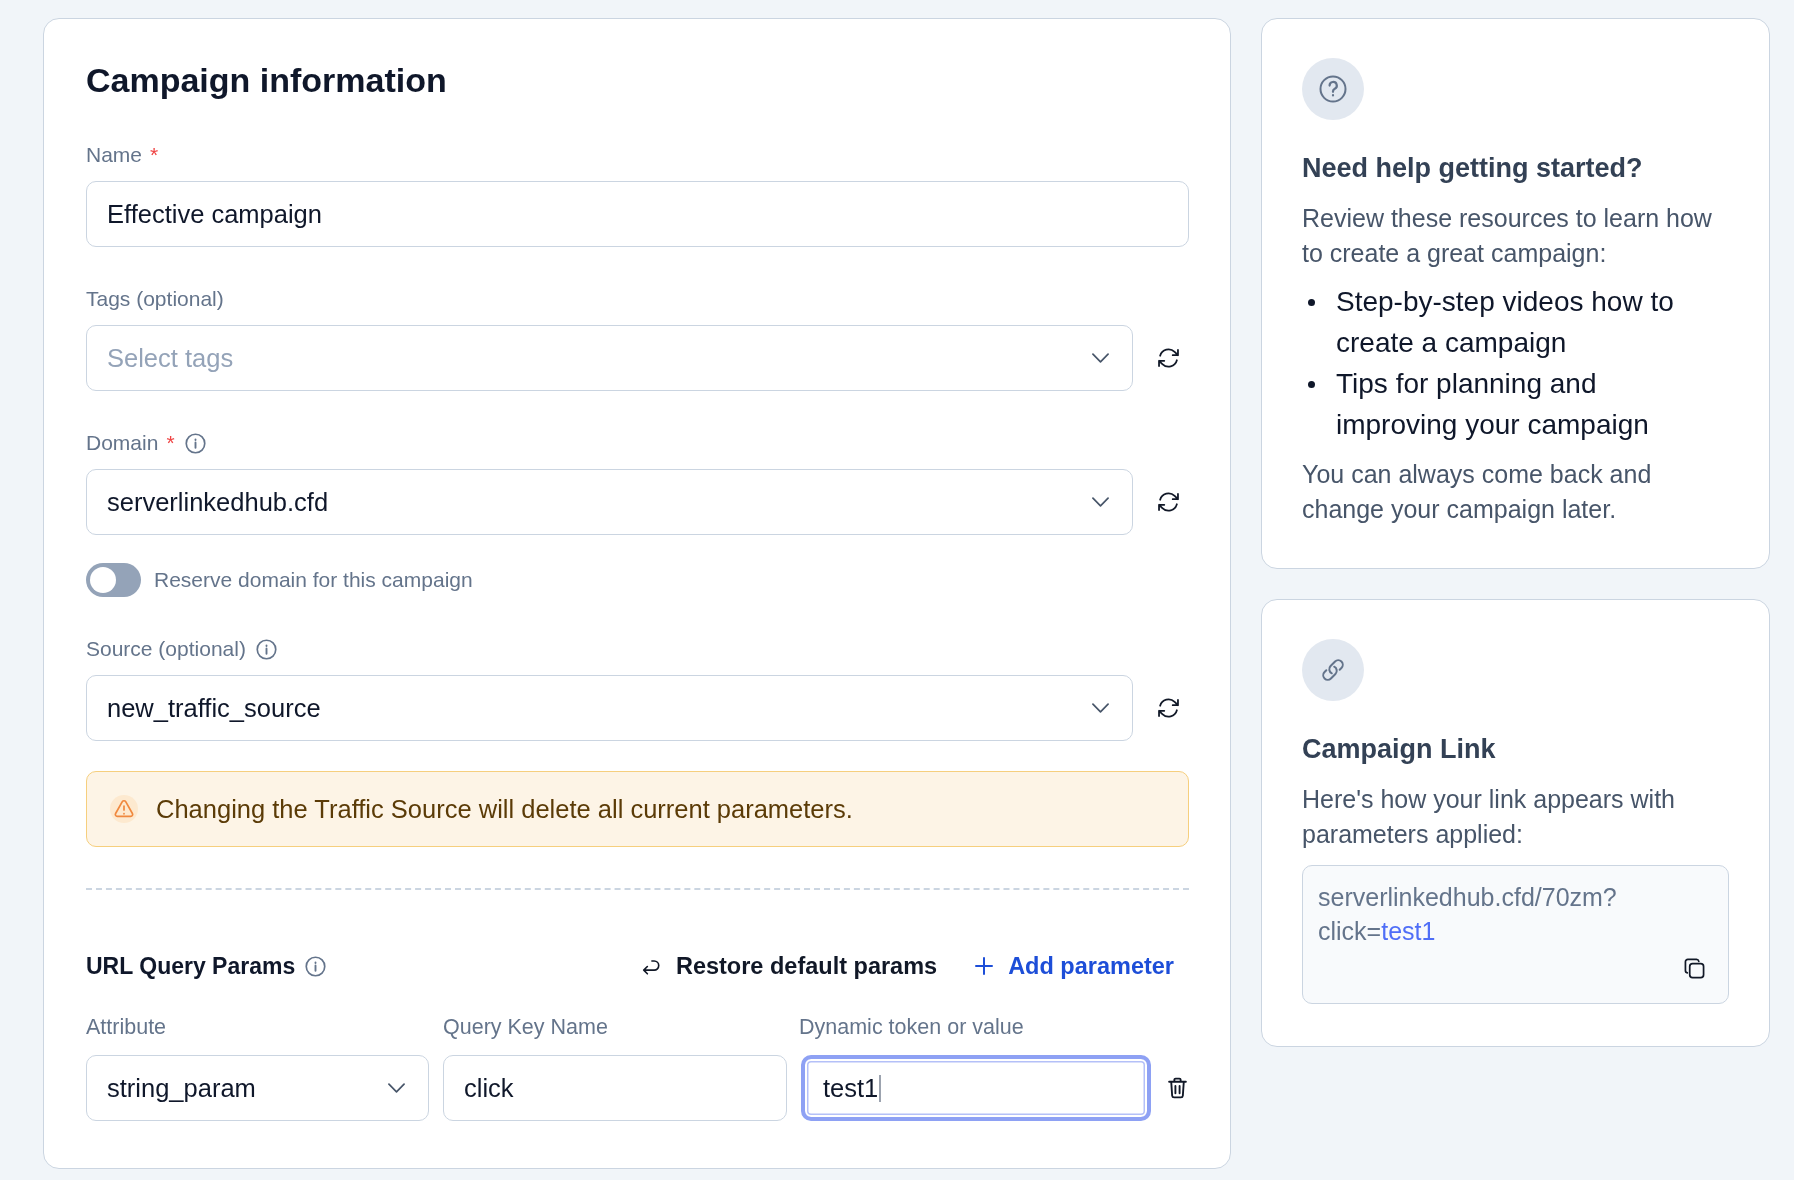 The image size is (1794, 1180). Describe the element at coordinates (166, 649) in the screenshot. I see `field-label: Source (optional)` at that location.